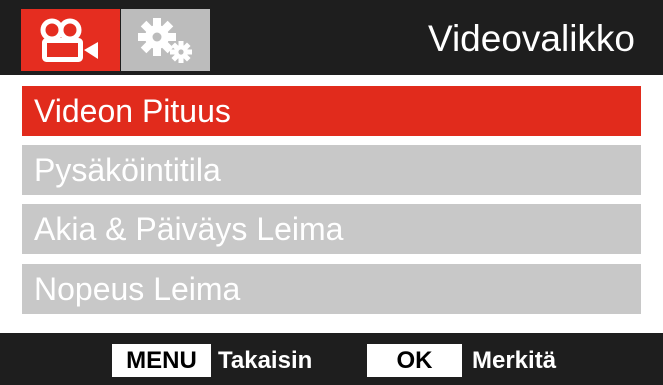 This screenshot has height=385, width=663. What do you see at coordinates (331, 229) in the screenshot?
I see `menu-item-date-stamp: Akia & Päiväys Leima` at bounding box center [331, 229].